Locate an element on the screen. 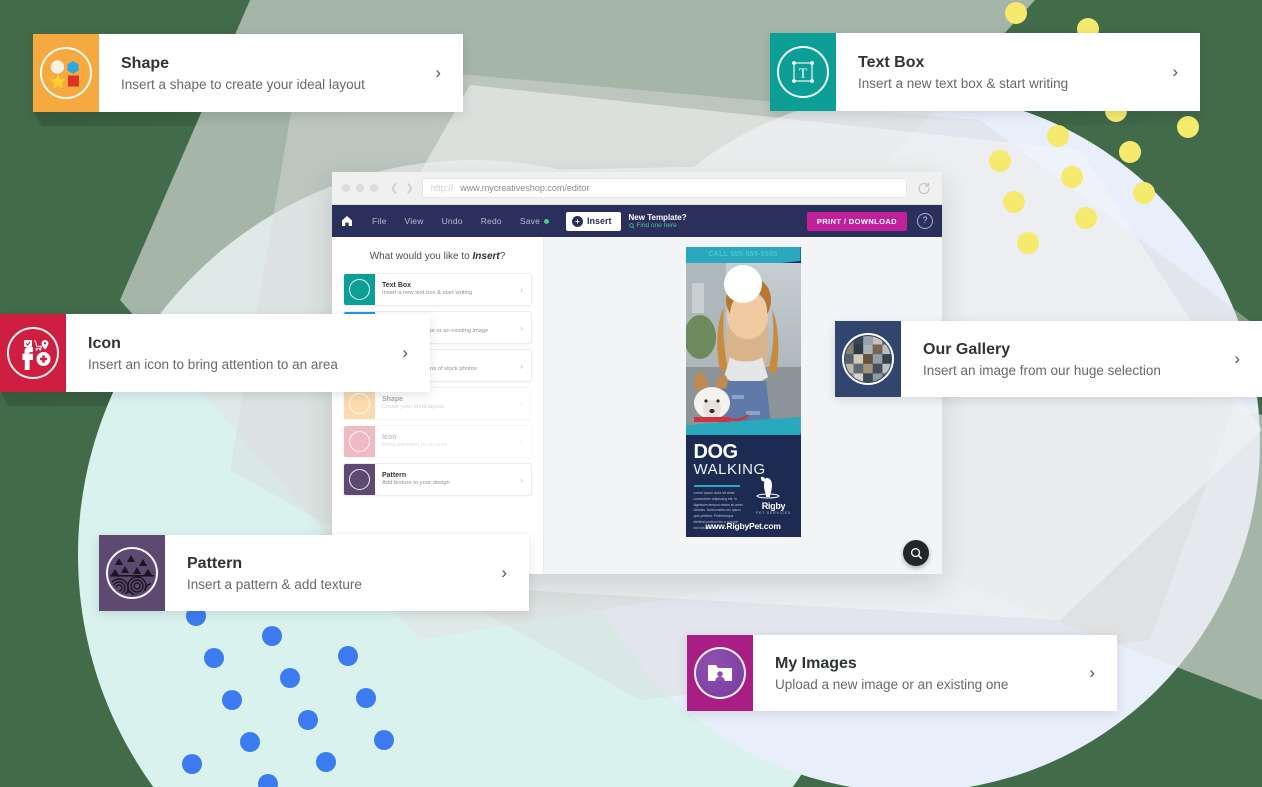  browser-chrome: ❮ ❯ http:// www.mycreativeshop.com/editor is located at coordinates (637, 188).